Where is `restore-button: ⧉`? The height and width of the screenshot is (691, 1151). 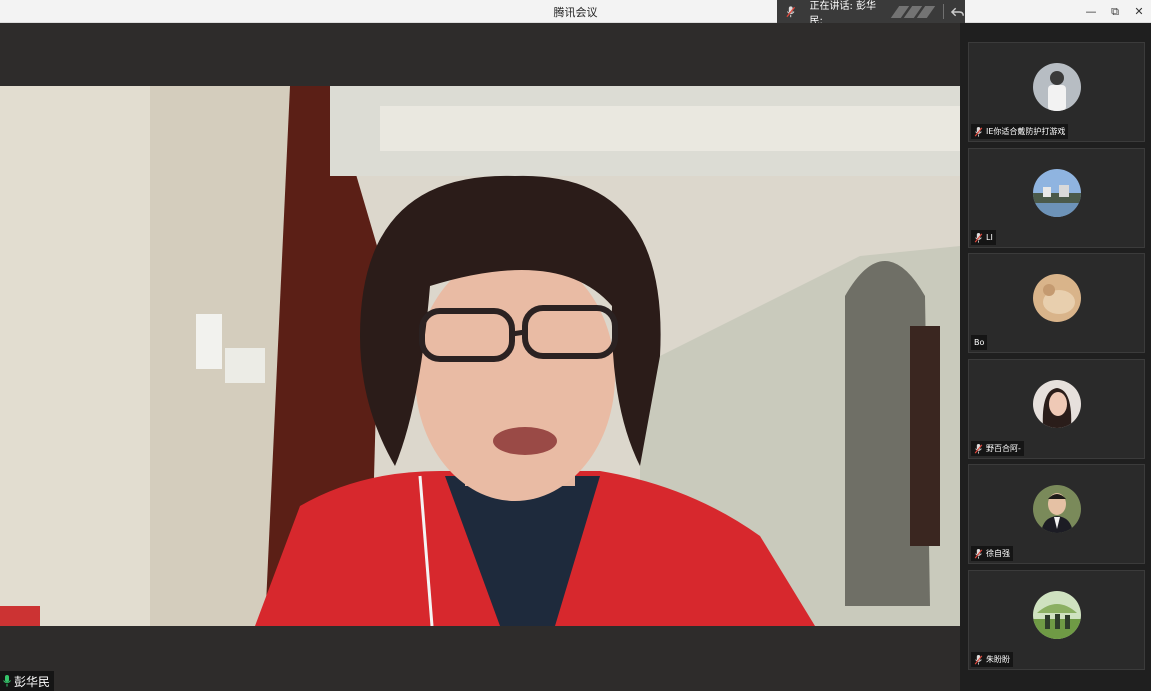 restore-button: ⧉ is located at coordinates (1115, 11).